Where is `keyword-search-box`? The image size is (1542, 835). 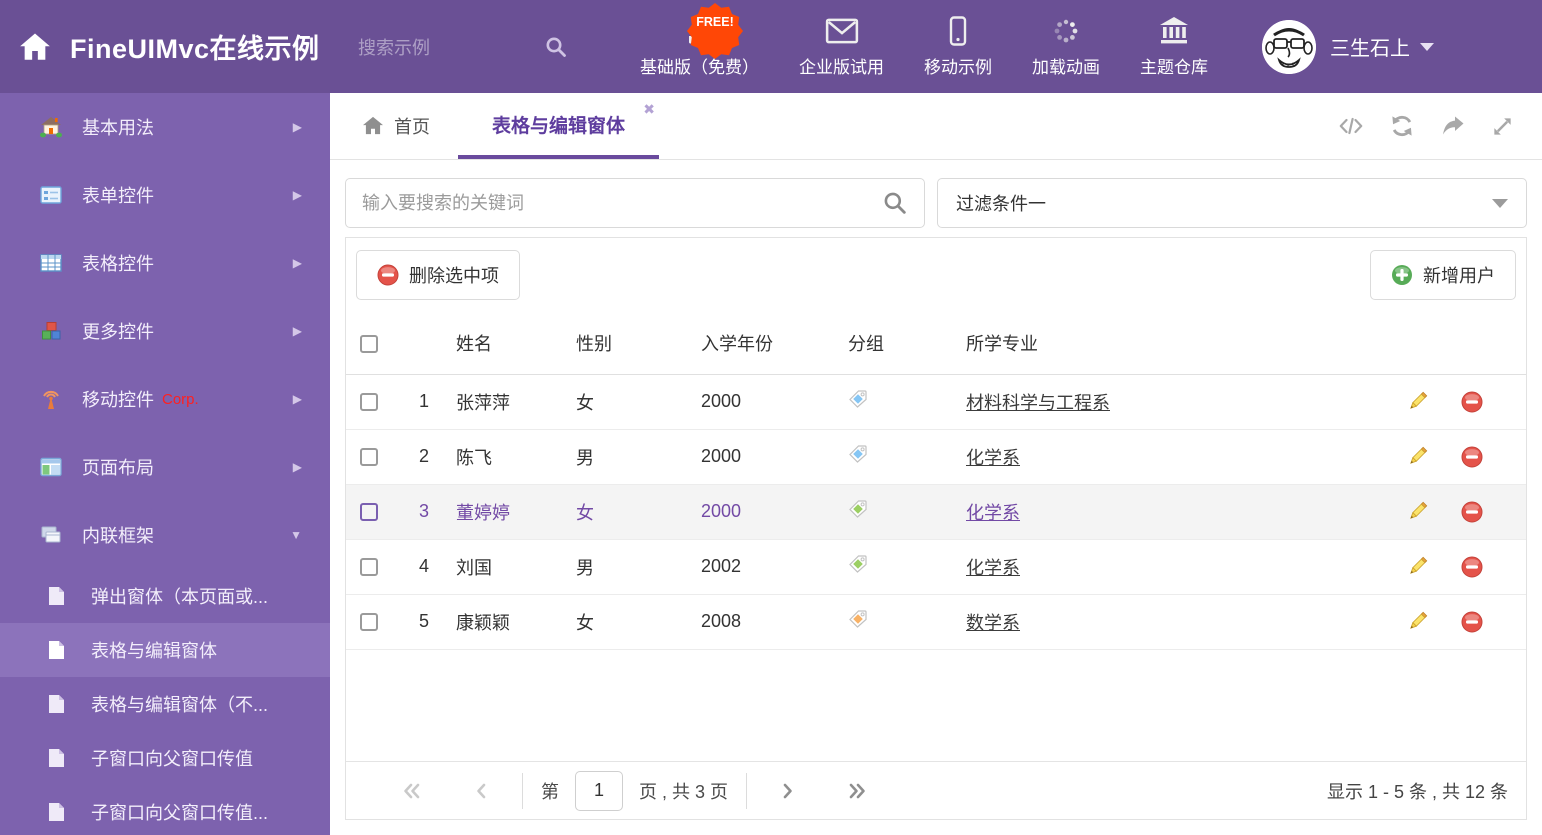
keyword-search-box is located at coordinates (635, 203).